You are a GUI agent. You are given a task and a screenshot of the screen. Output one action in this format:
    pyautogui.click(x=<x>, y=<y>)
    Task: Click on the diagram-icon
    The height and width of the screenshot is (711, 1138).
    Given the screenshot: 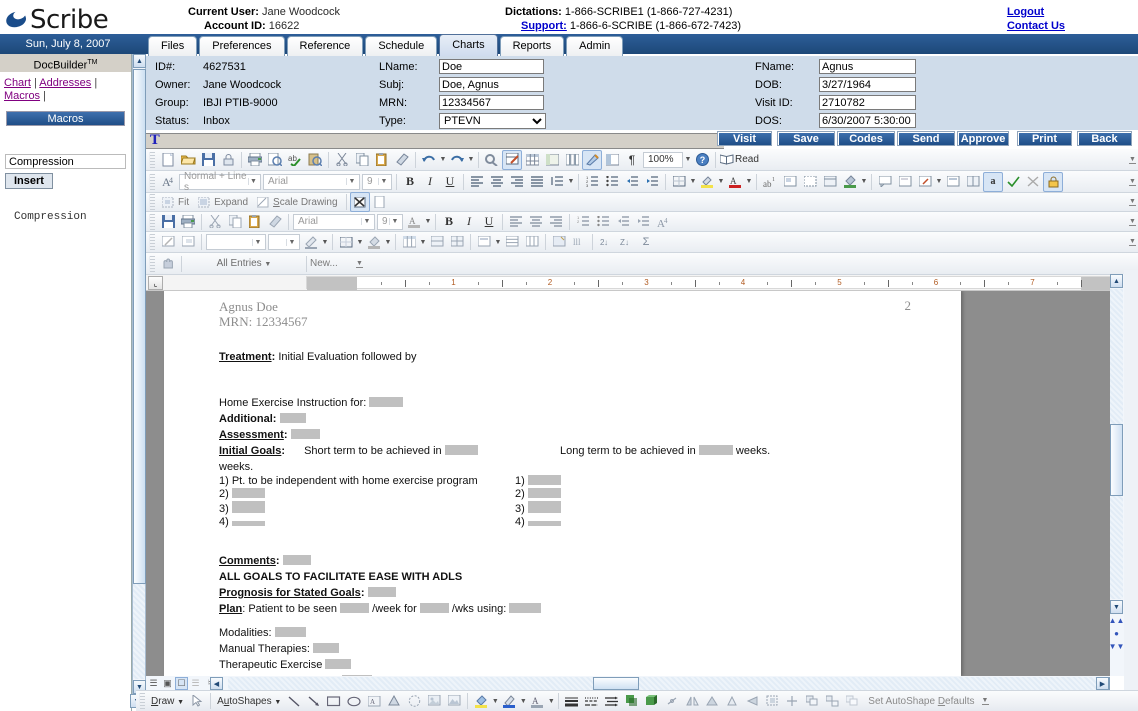 What is the action you would take?
    pyautogui.click(x=414, y=701)
    